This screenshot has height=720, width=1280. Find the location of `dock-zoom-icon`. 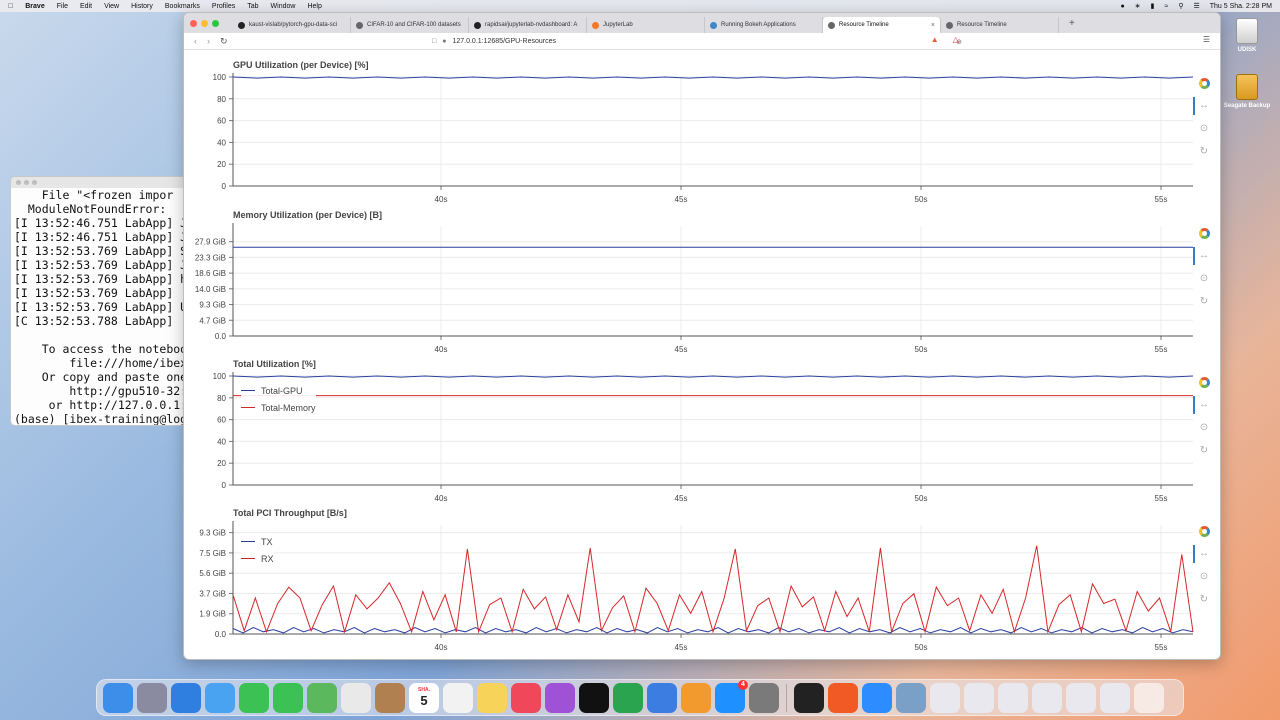

dock-zoom-icon is located at coordinates (877, 697).